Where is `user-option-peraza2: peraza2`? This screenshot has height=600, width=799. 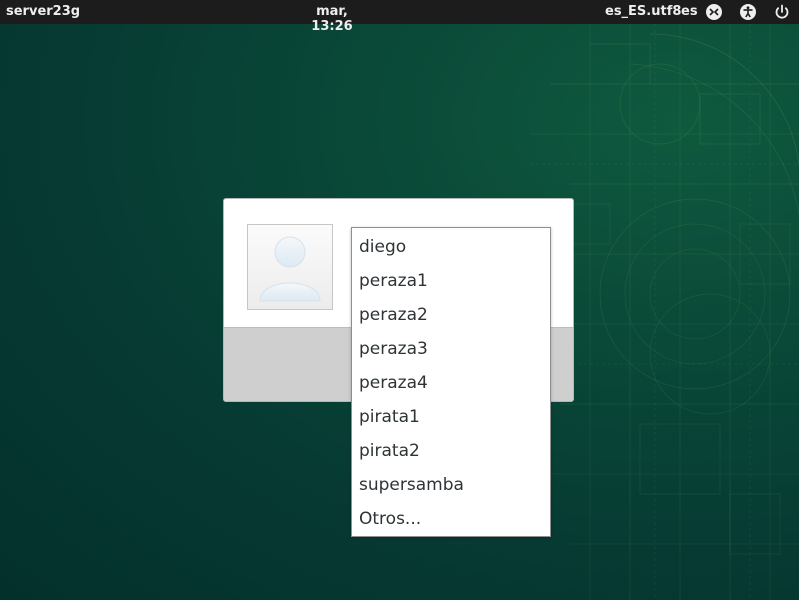
user-option-peraza2: peraza2 is located at coordinates (451, 315).